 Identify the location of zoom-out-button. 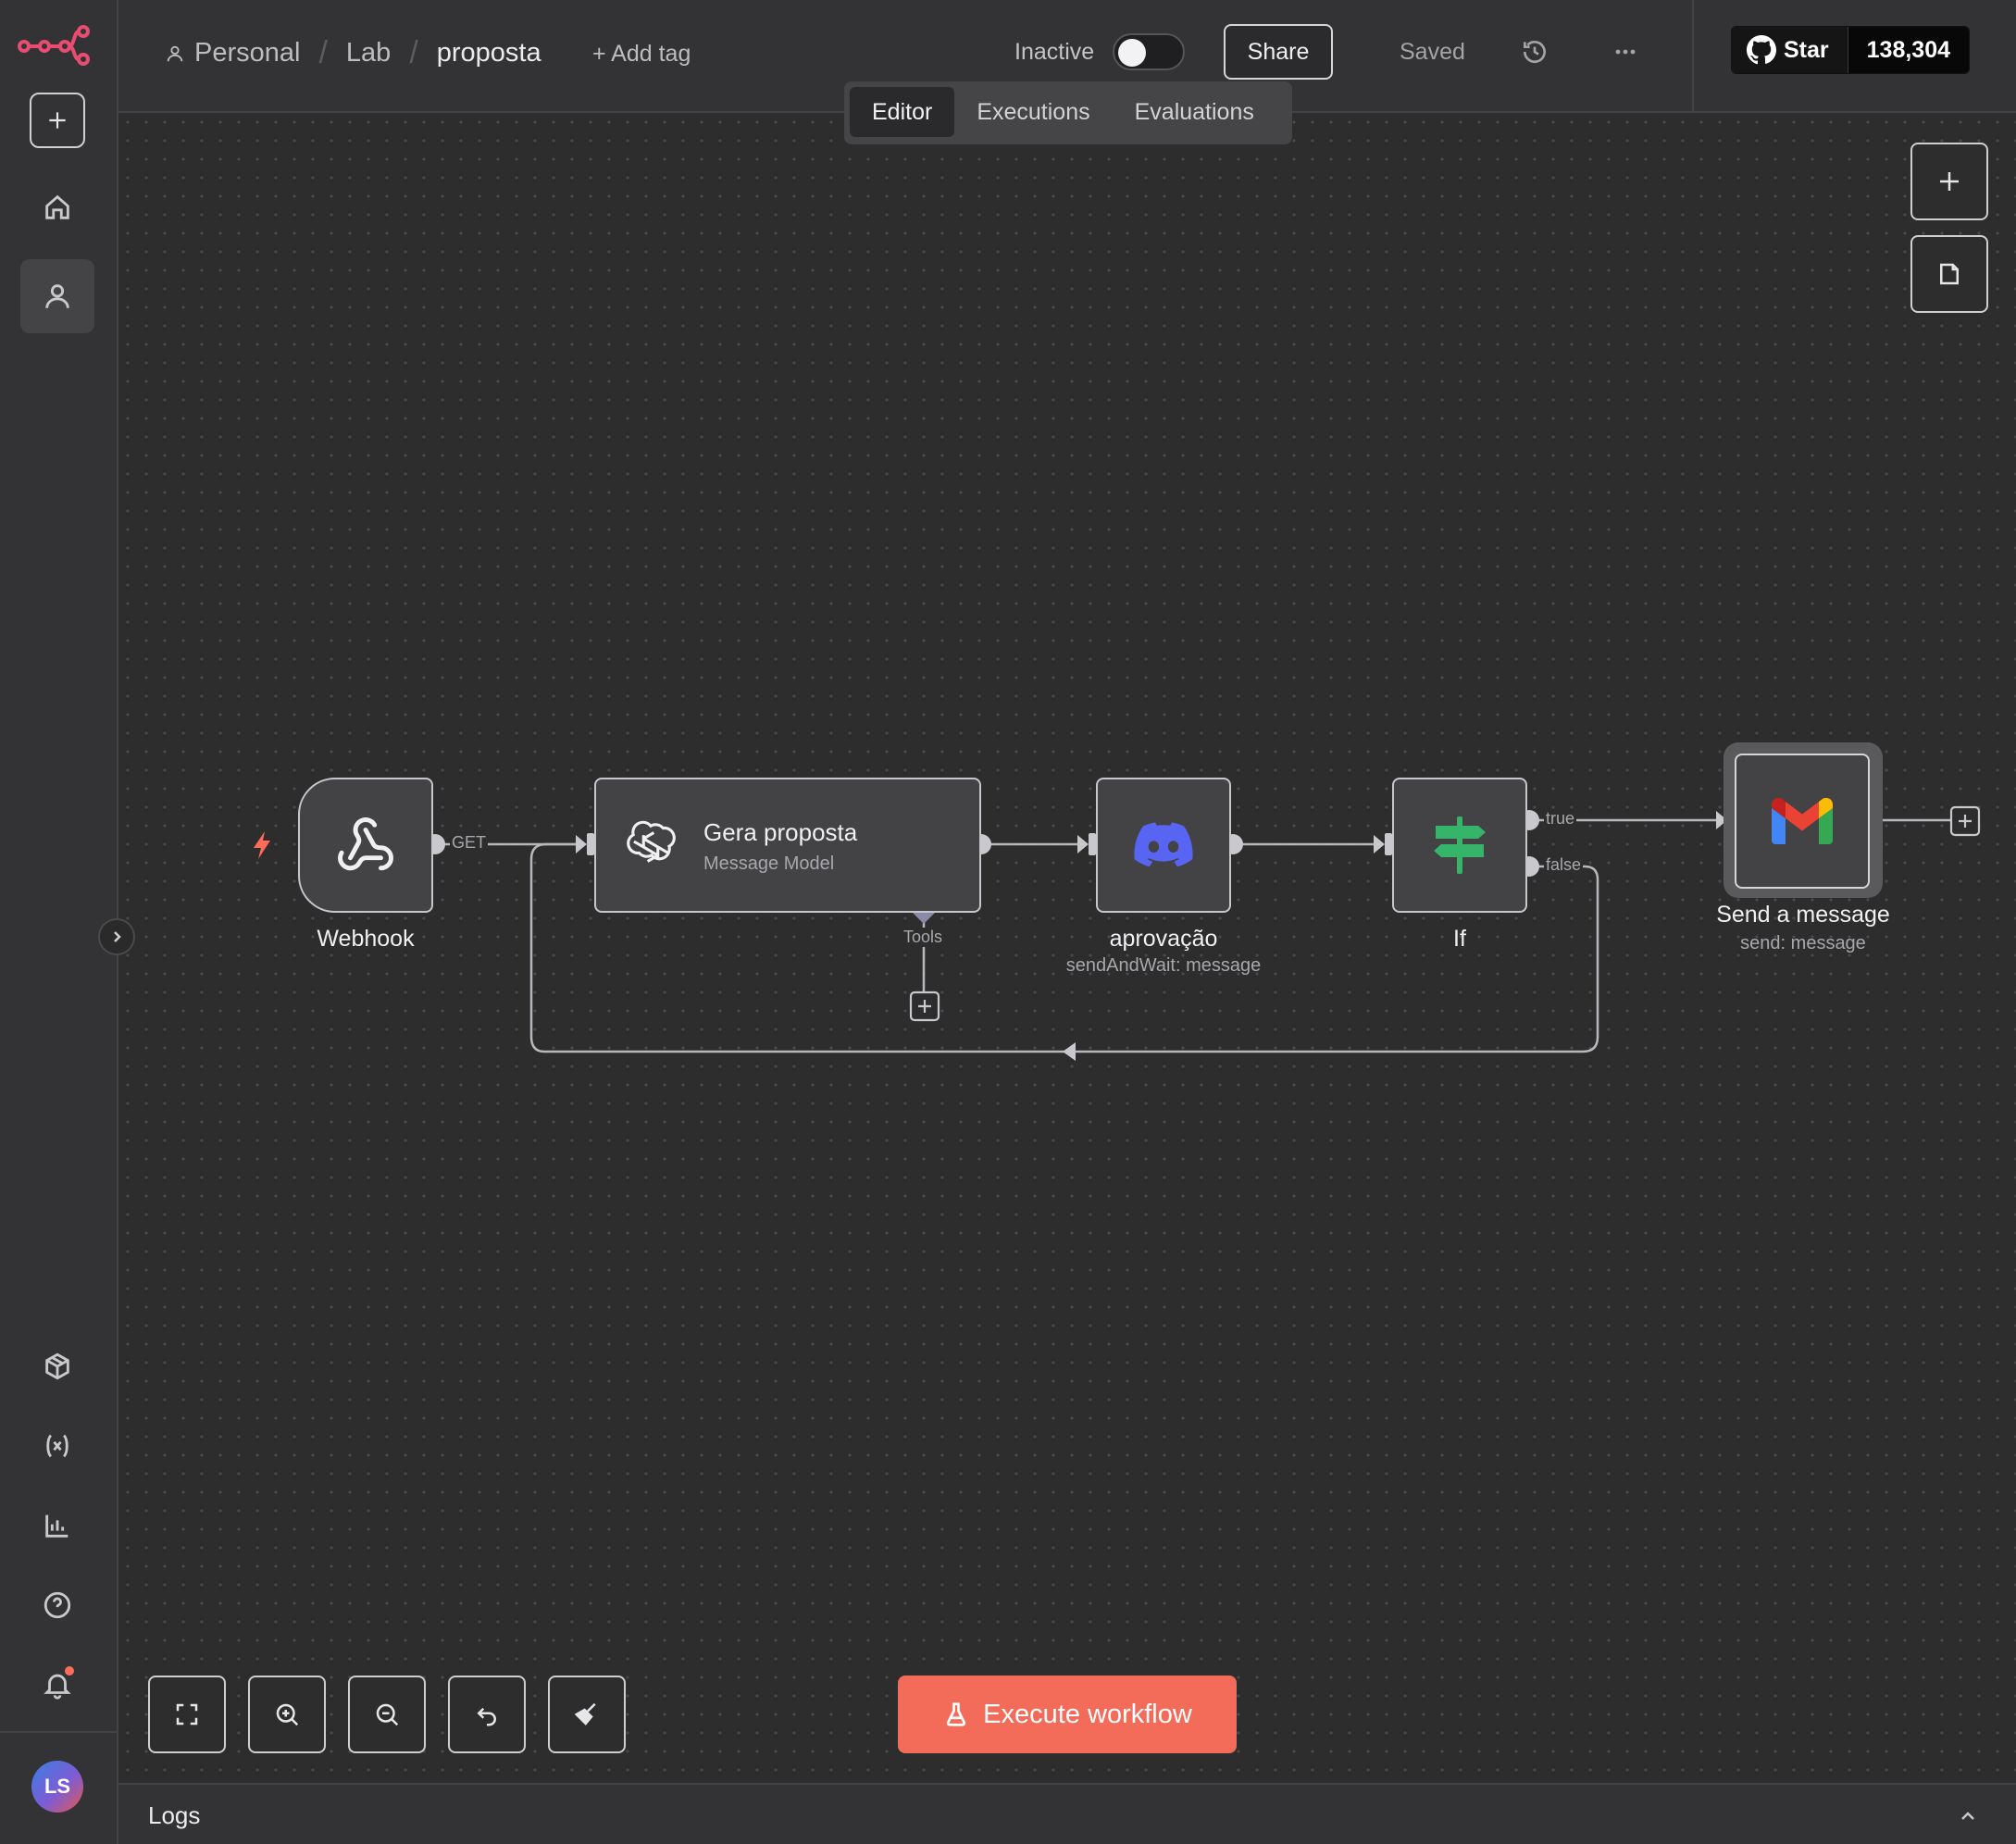
(387, 1714).